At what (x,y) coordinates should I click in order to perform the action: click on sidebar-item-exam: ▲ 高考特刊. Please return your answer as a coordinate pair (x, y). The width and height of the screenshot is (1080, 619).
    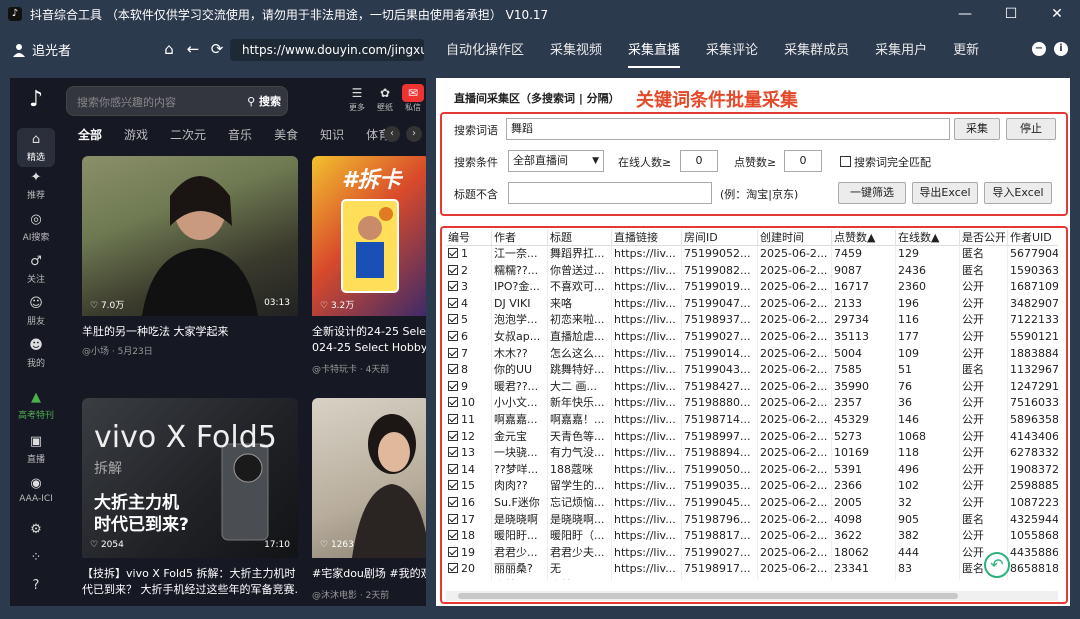
    Looking at the image, I should click on (36, 405).